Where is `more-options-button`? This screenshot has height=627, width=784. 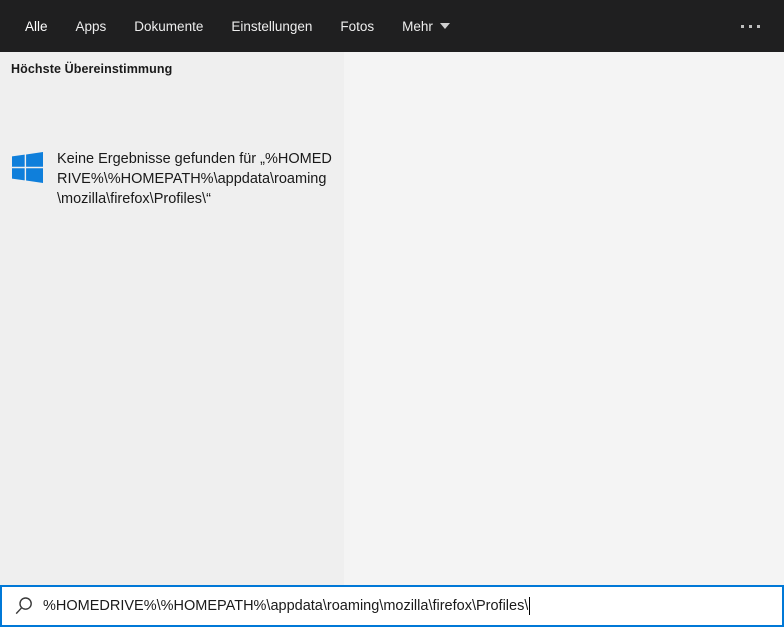 more-options-button is located at coordinates (750, 26).